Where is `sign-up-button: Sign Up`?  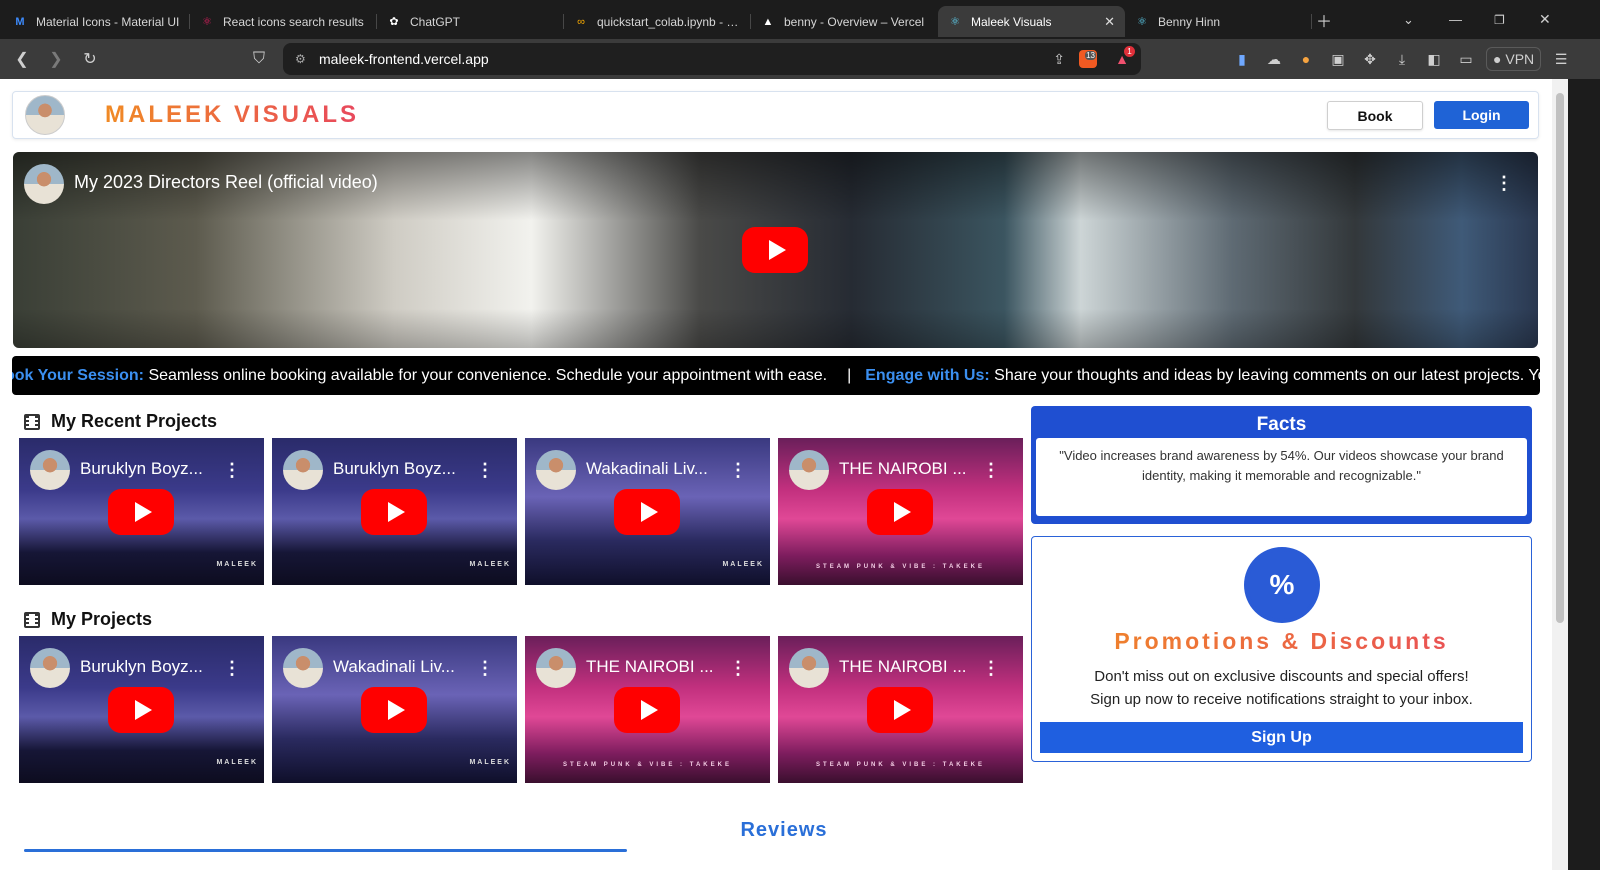
sign-up-button: Sign Up is located at coordinates (1281, 737).